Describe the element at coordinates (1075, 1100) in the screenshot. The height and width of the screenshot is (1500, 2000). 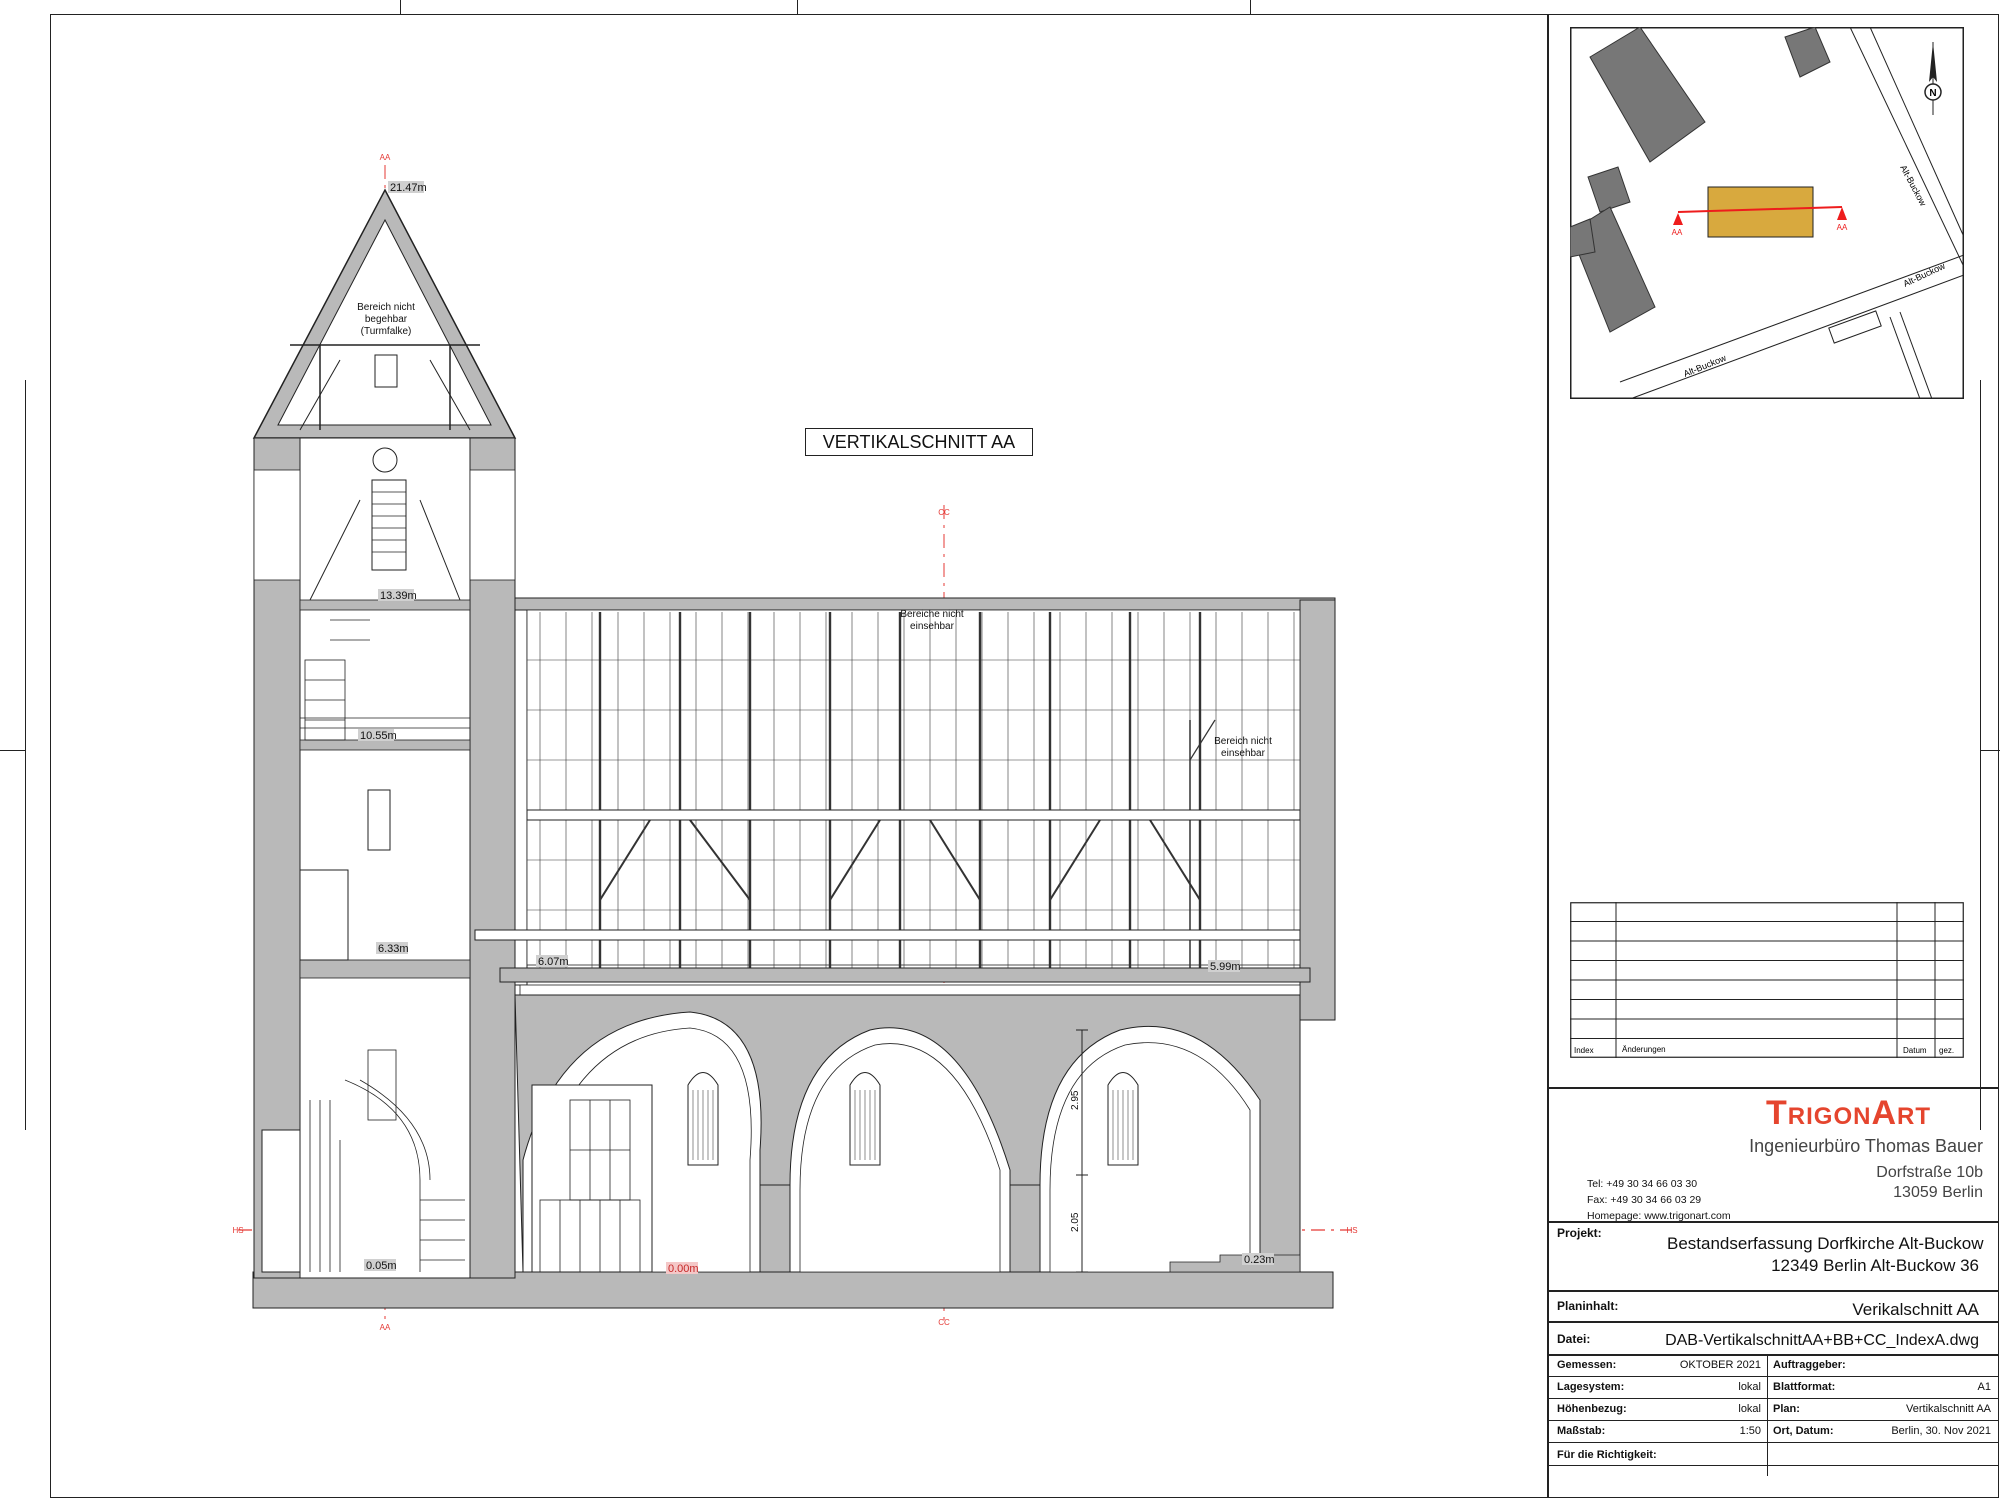
I see `dimension-vault: 2.95` at that location.